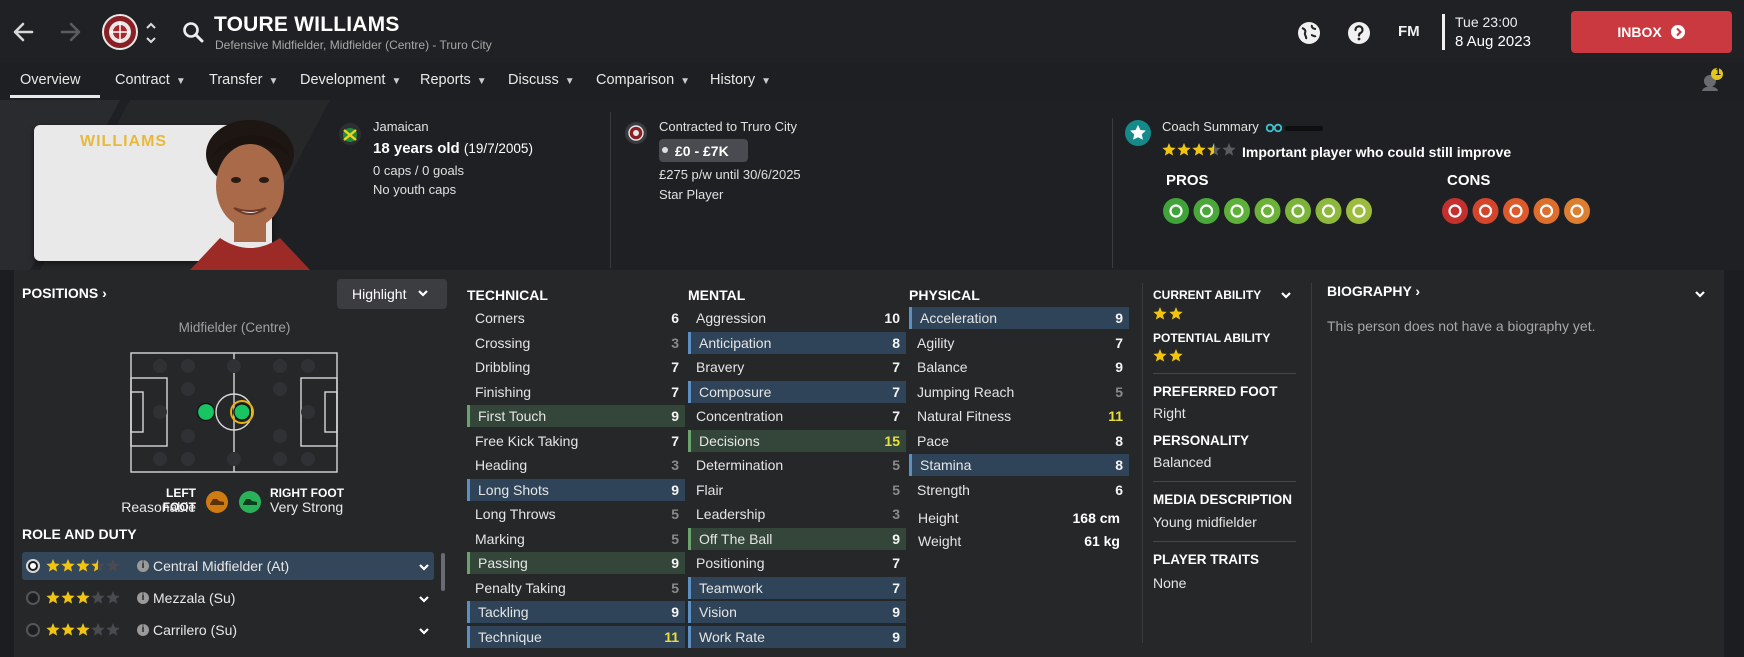 The height and width of the screenshot is (657, 1744). I want to click on attribute-row: Work Rate 9, so click(797, 636).